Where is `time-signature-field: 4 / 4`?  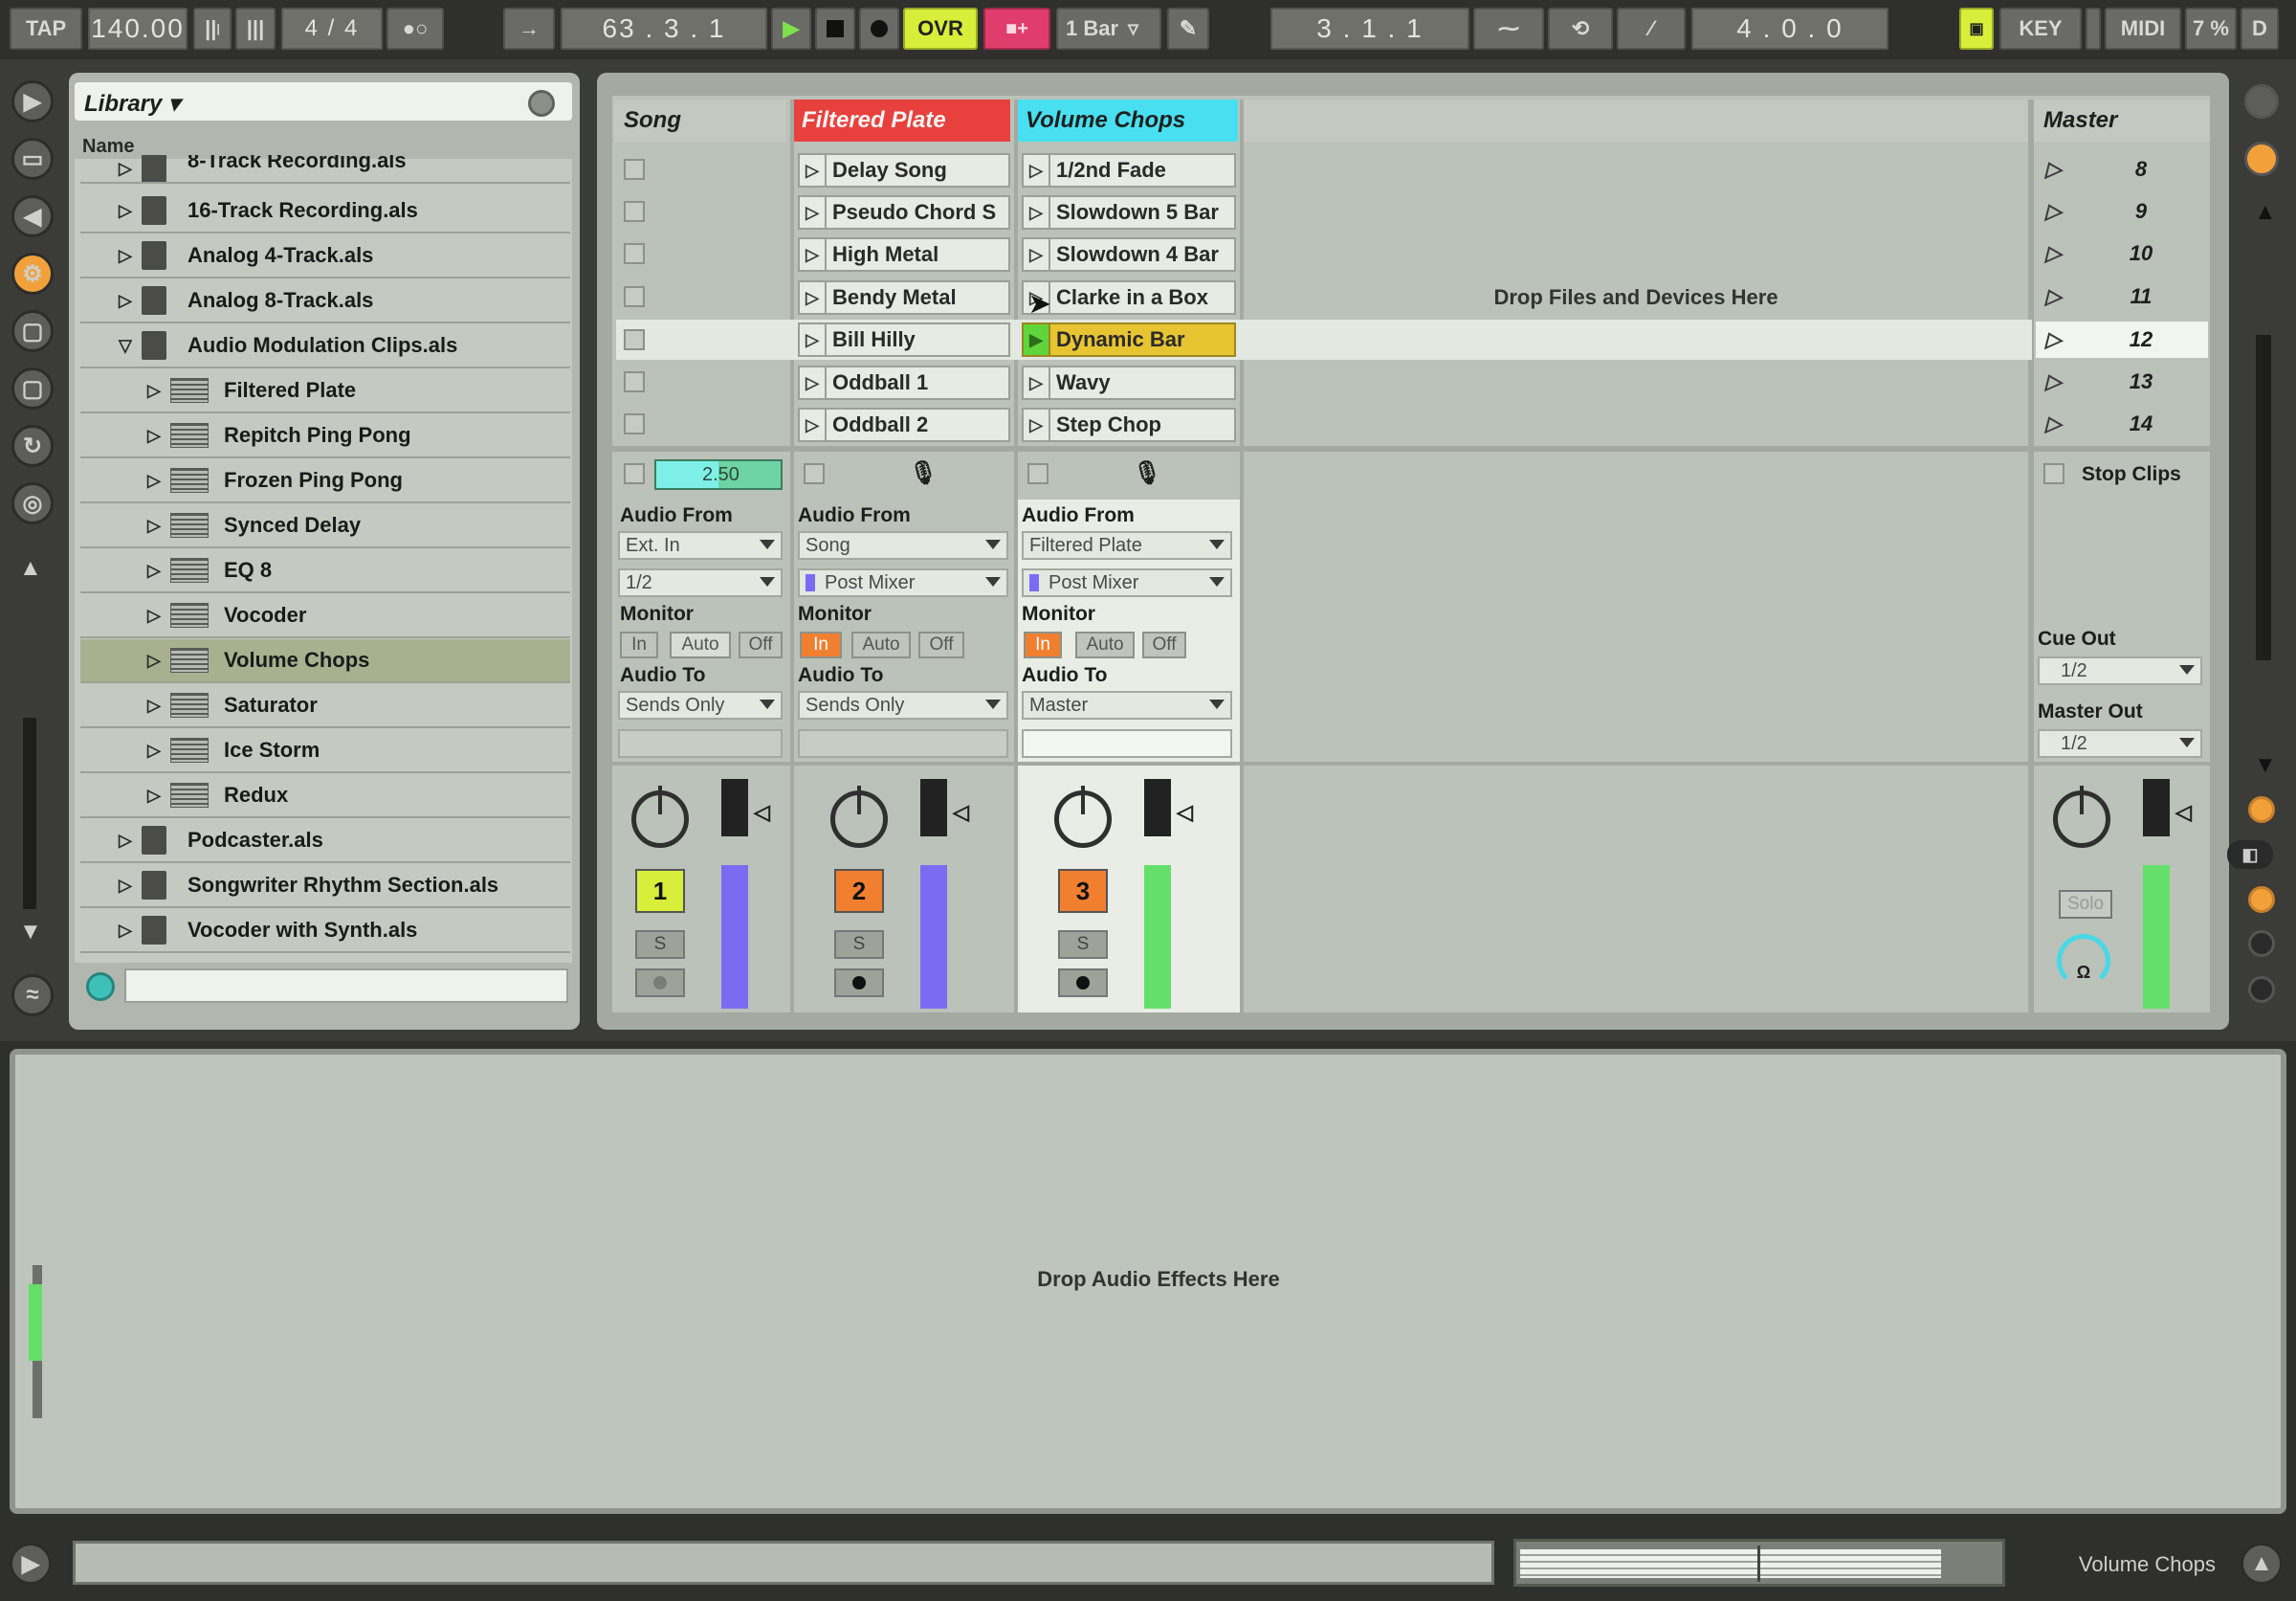 time-signature-field: 4 / 4 is located at coordinates (332, 29).